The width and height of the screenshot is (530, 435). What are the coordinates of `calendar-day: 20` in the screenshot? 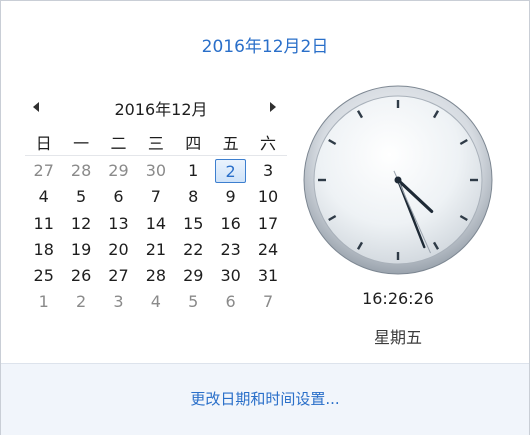 It's located at (118, 250).